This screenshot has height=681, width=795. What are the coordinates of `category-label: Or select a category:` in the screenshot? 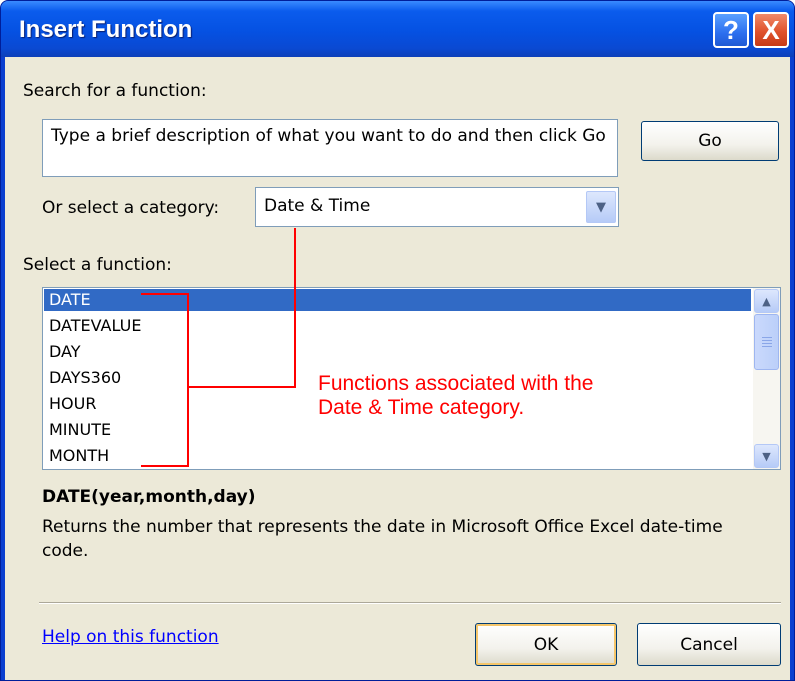 It's located at (131, 208).